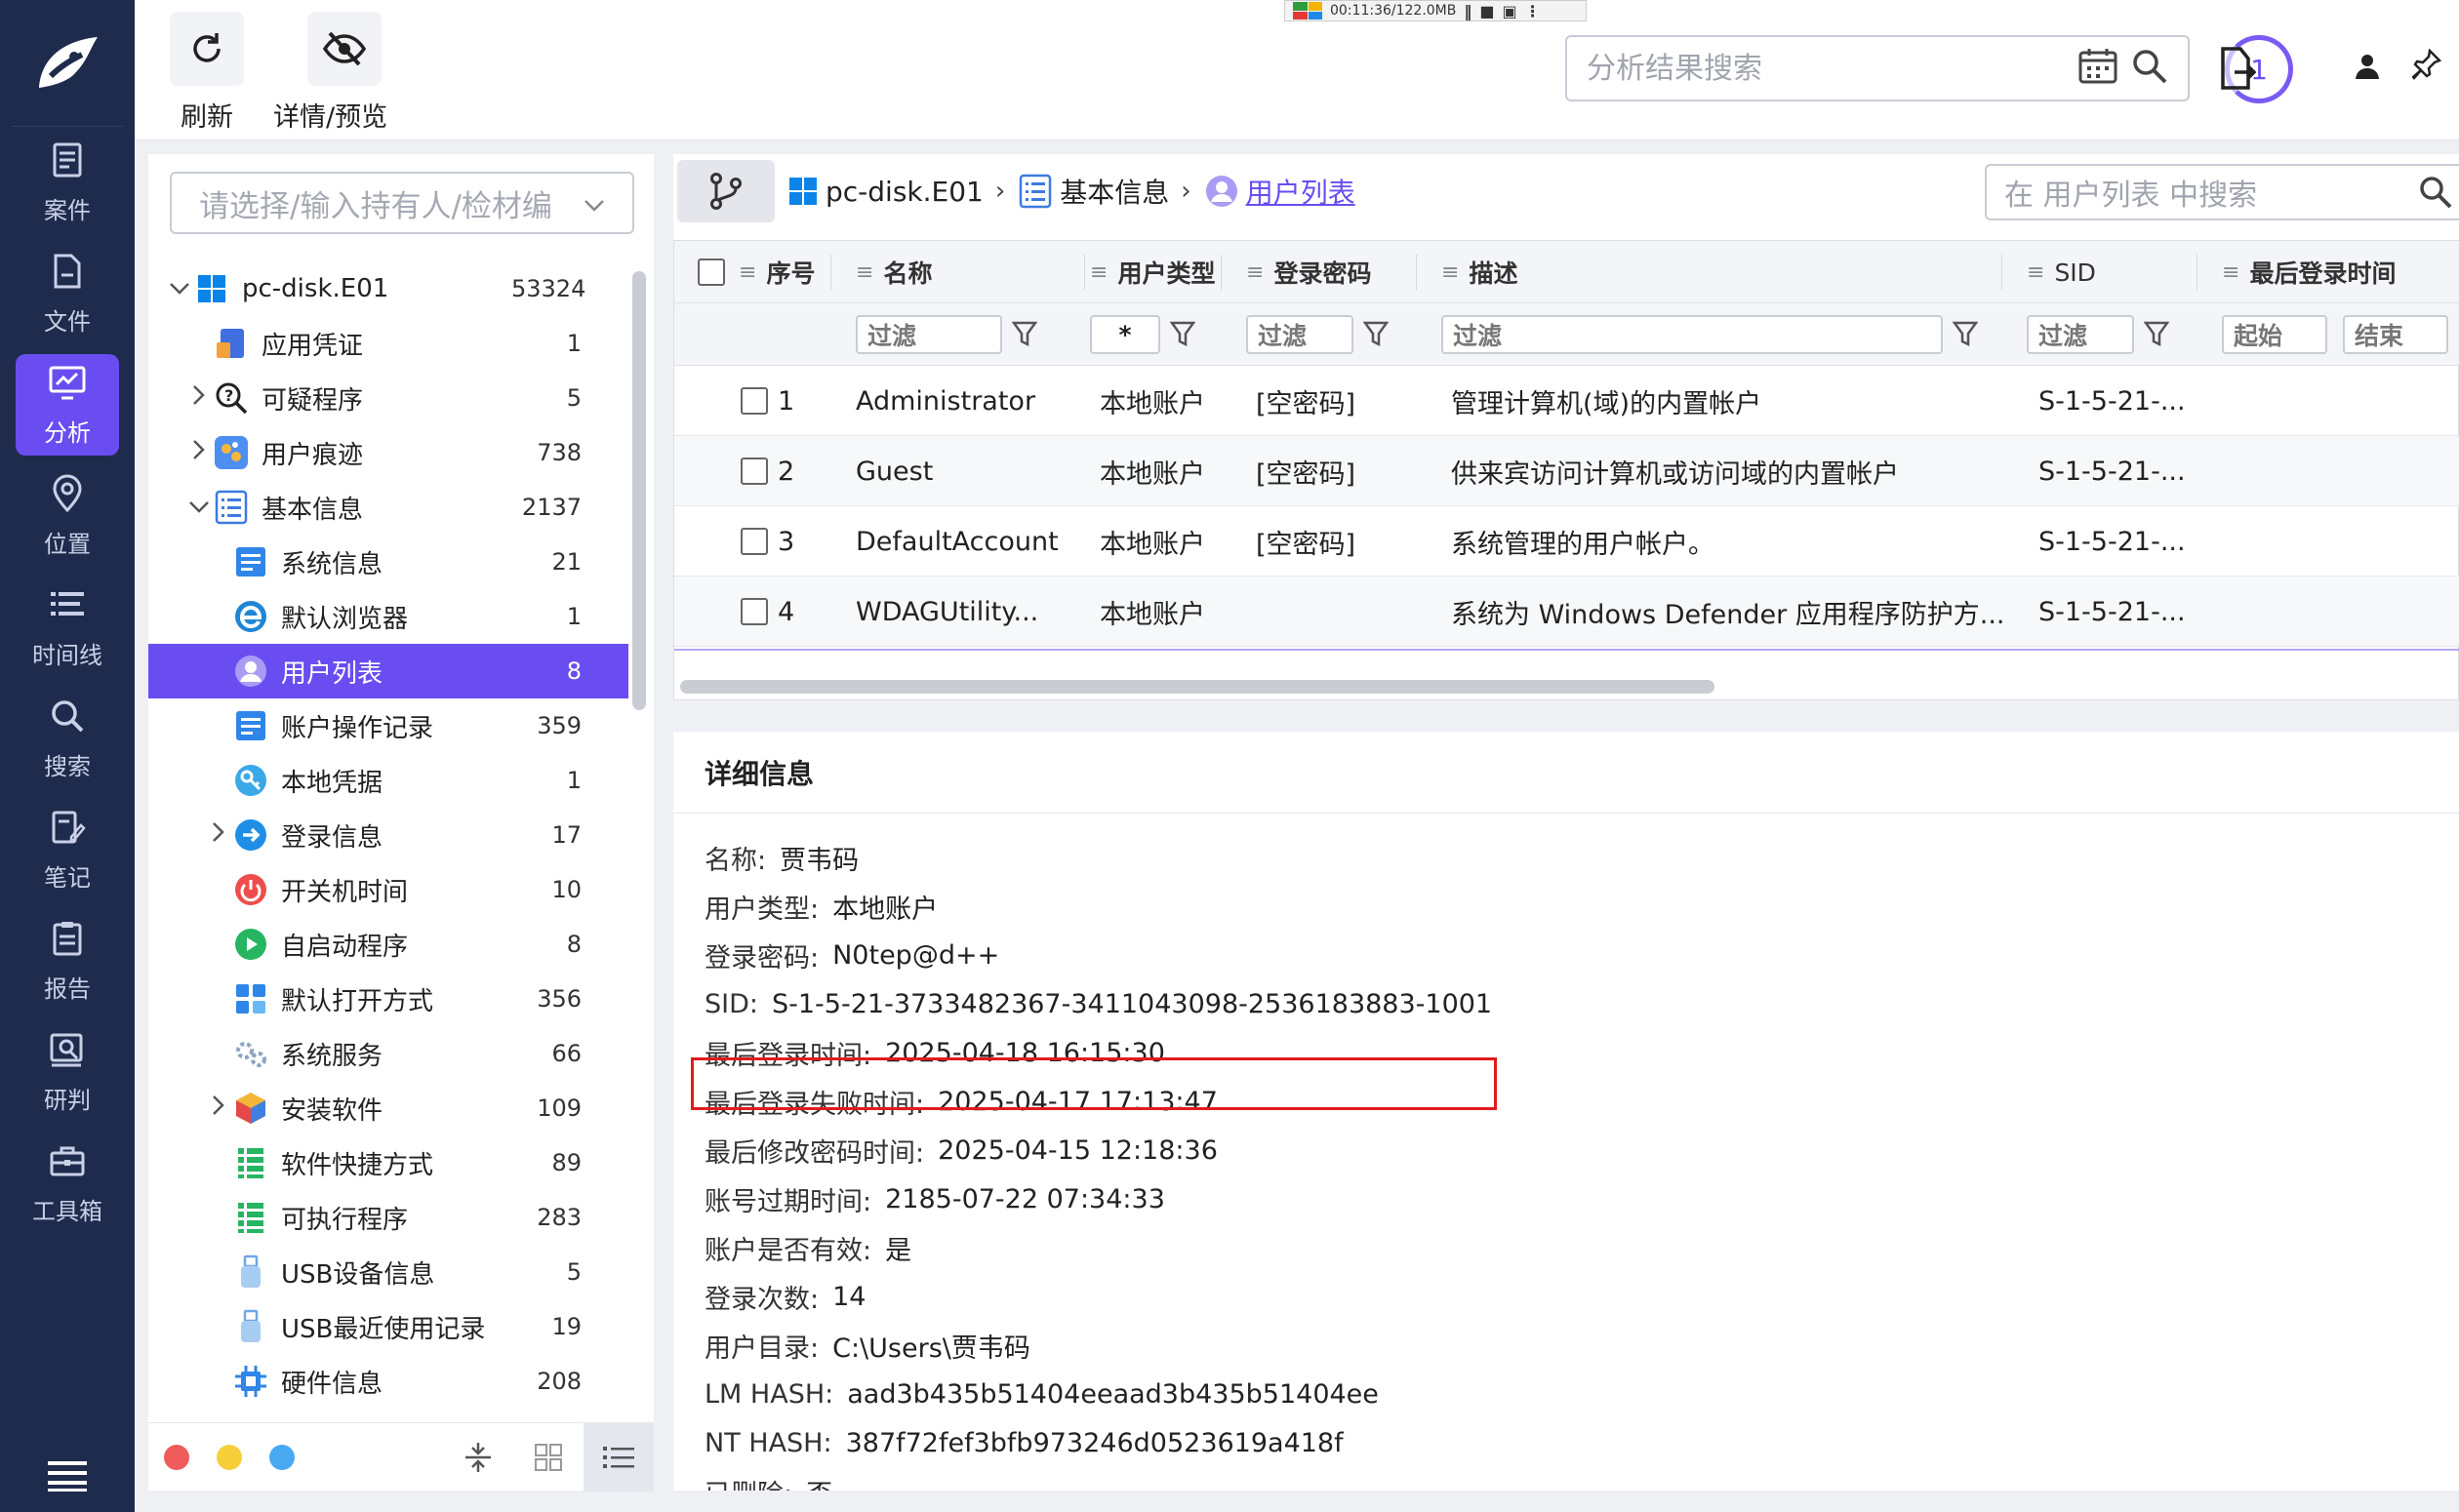 This screenshot has height=1512, width=2459. I want to click on tree-item: 账户操作记录 359, so click(388, 725).